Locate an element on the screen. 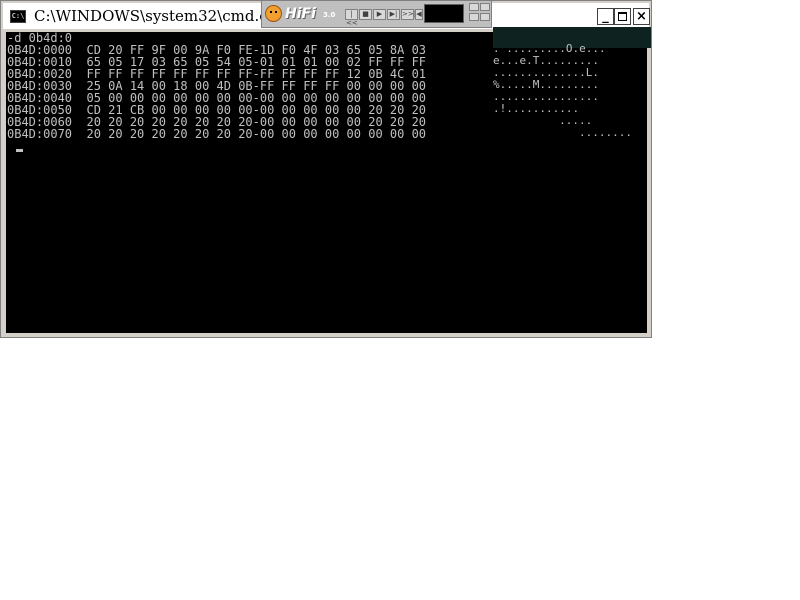 This screenshot has height=600, width=800. previous-button: |<< is located at coordinates (351, 18).